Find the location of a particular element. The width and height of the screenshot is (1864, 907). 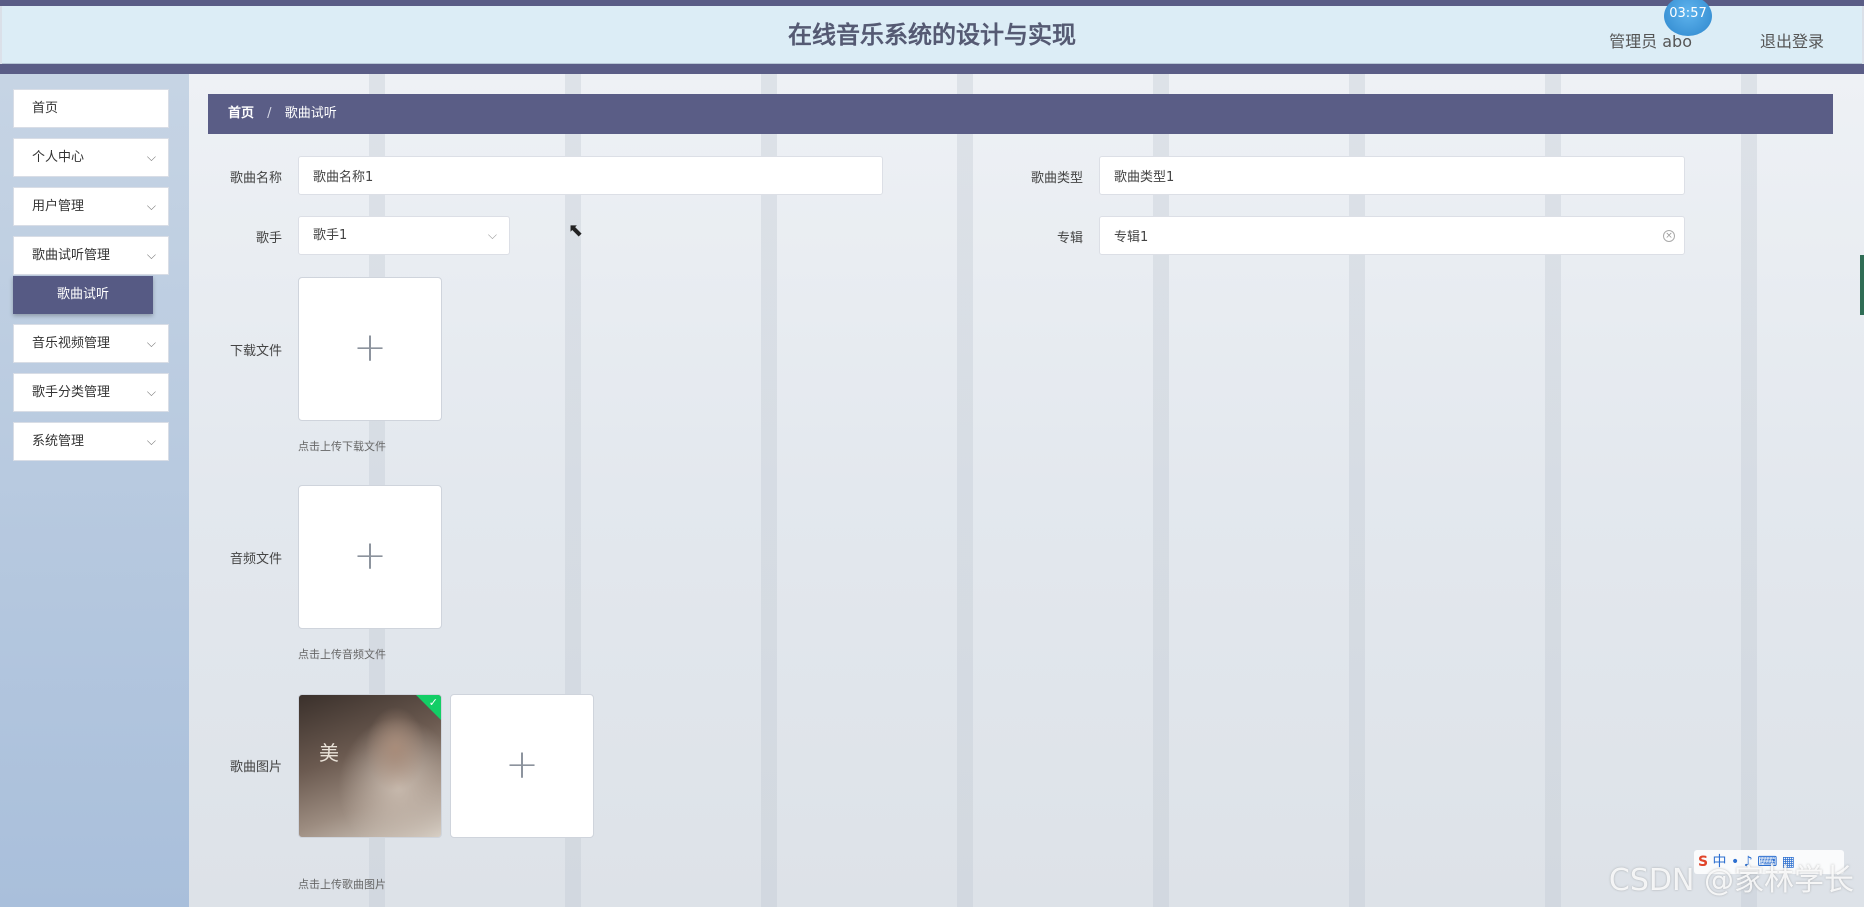

sidebar-item-home: 首页 is located at coordinates (91, 108).